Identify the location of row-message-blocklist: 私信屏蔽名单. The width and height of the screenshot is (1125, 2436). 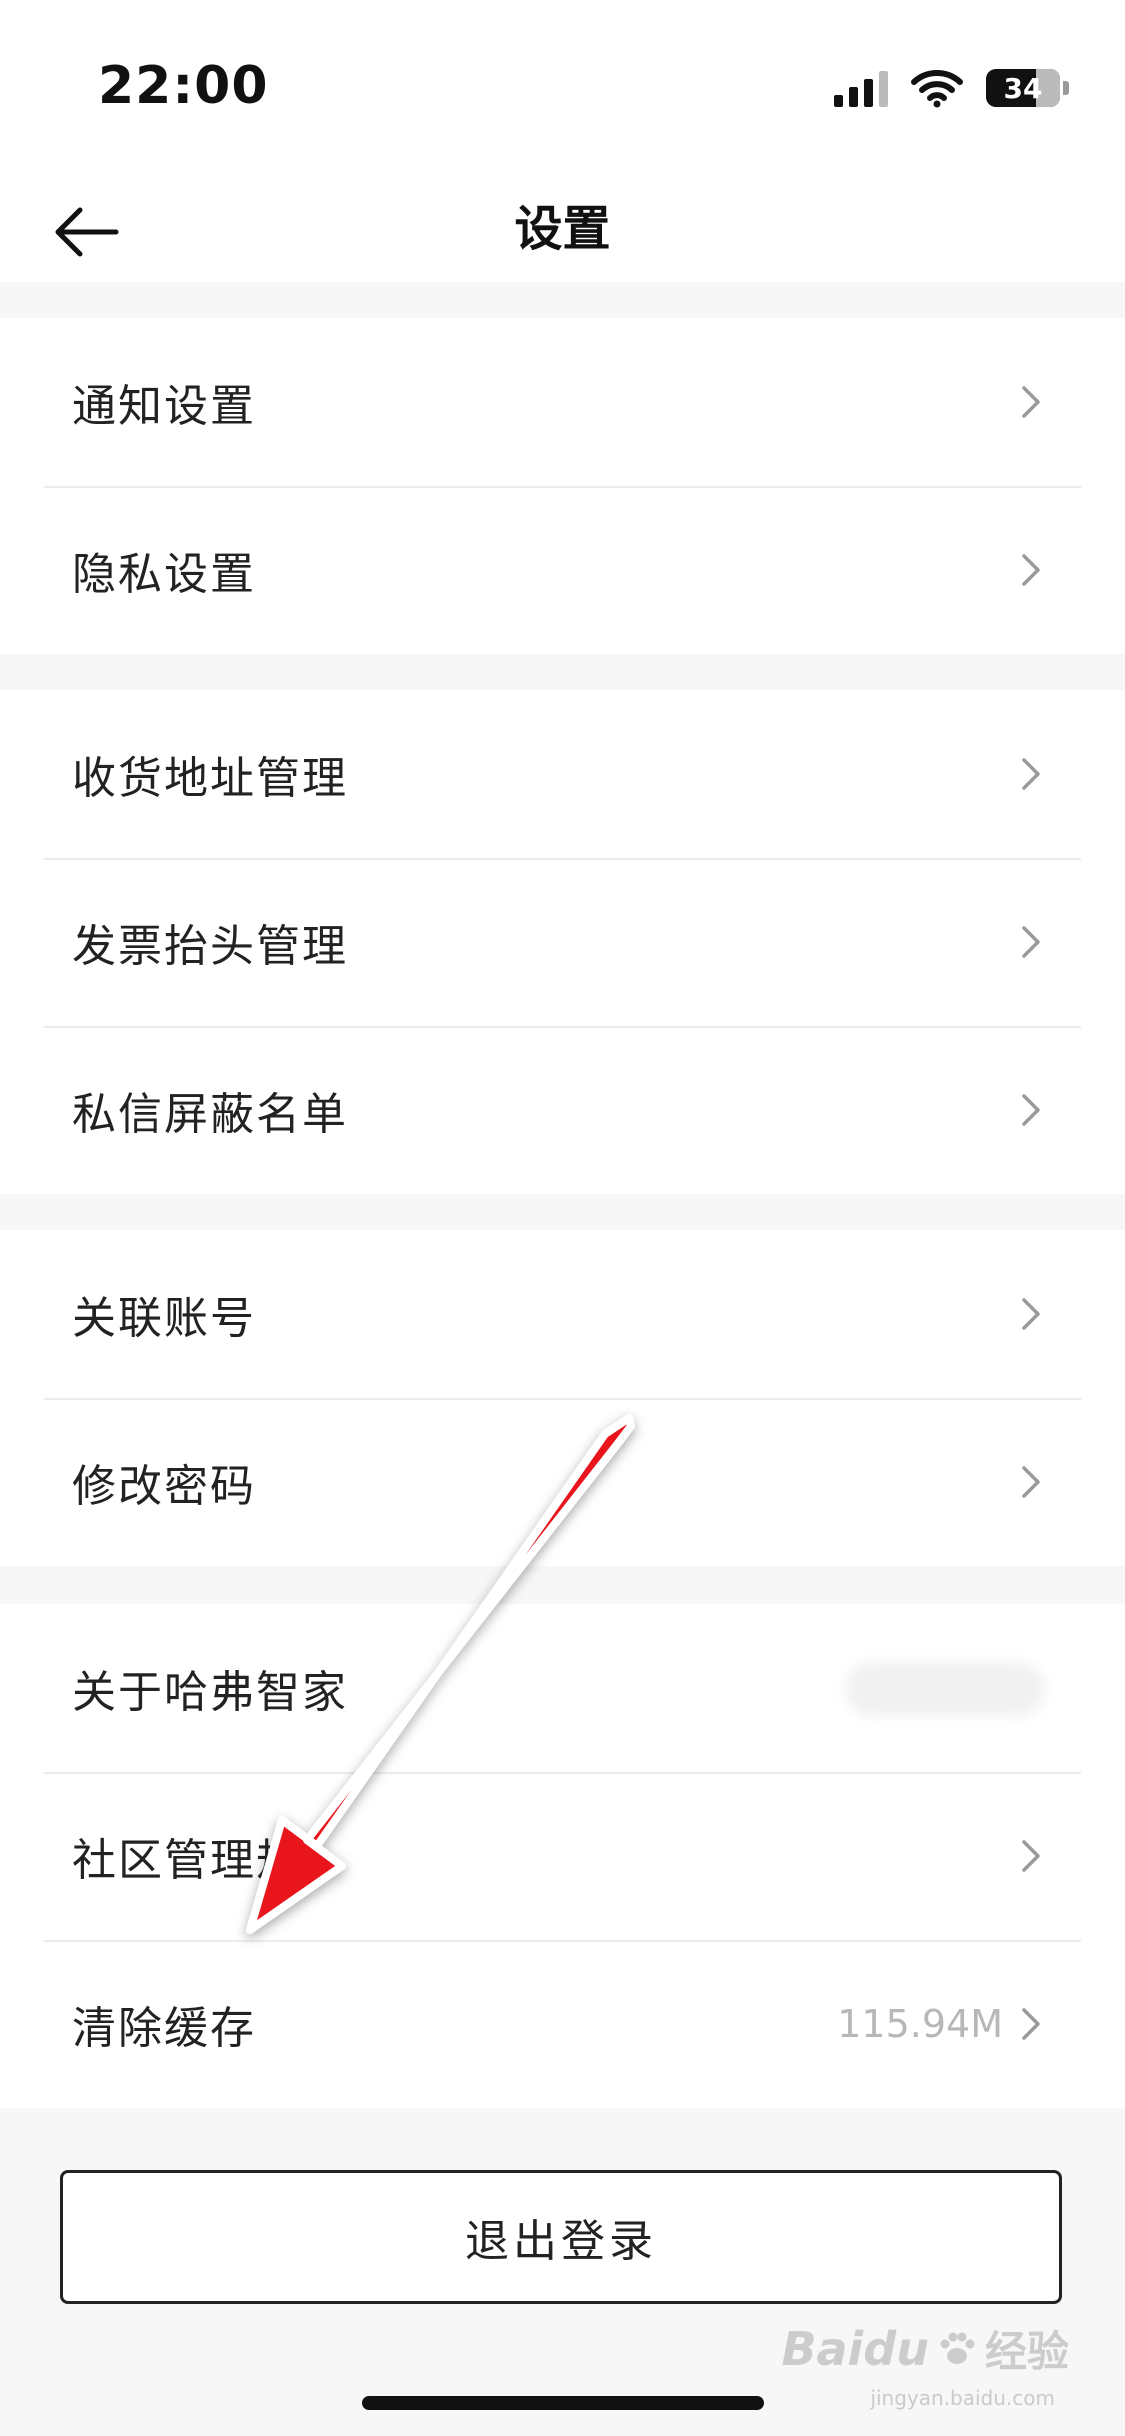
(562, 1110).